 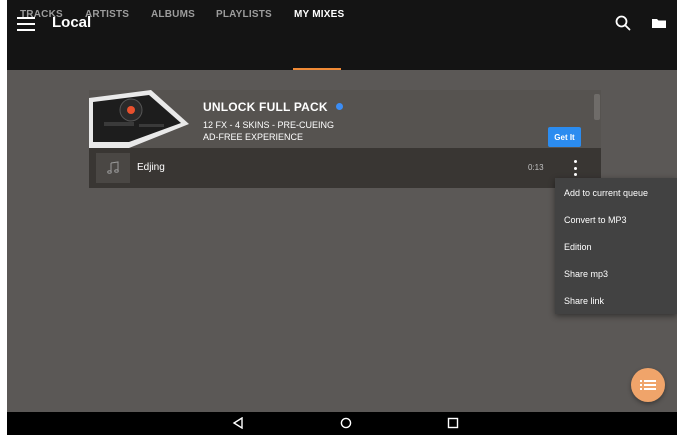 What do you see at coordinates (623, 23) in the screenshot?
I see `search-icon` at bounding box center [623, 23].